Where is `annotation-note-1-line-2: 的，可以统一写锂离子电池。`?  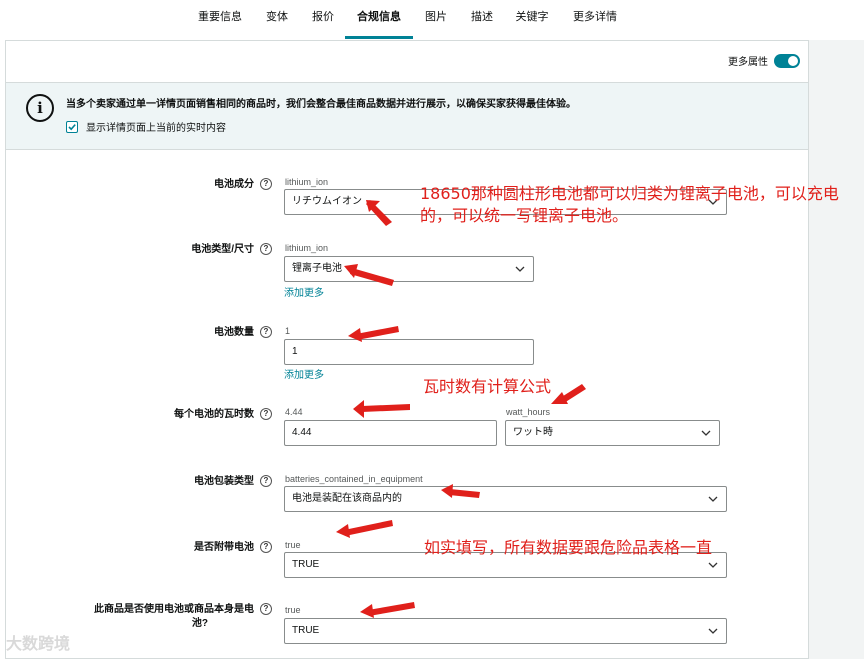
annotation-note-1-line-2: 的，可以统一写锂离子电池。 is located at coordinates (524, 215).